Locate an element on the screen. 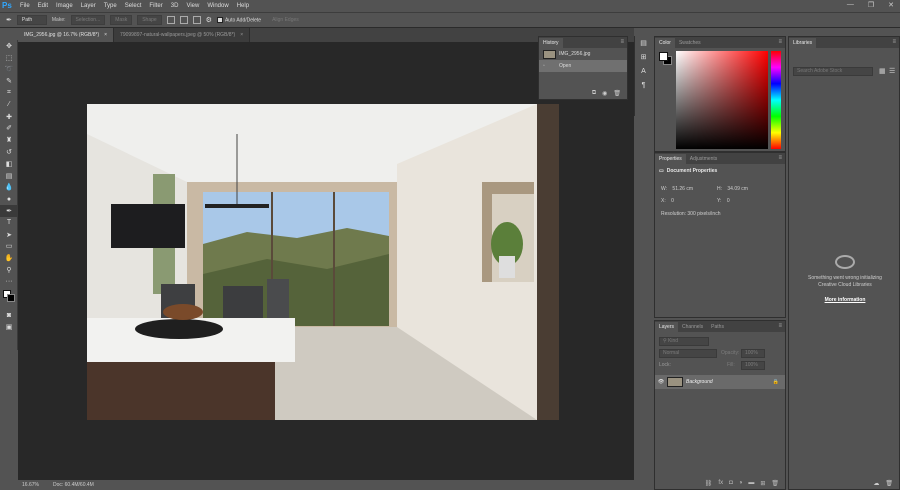 The image size is (900, 490). menu-view: View is located at coordinates (192, 6).